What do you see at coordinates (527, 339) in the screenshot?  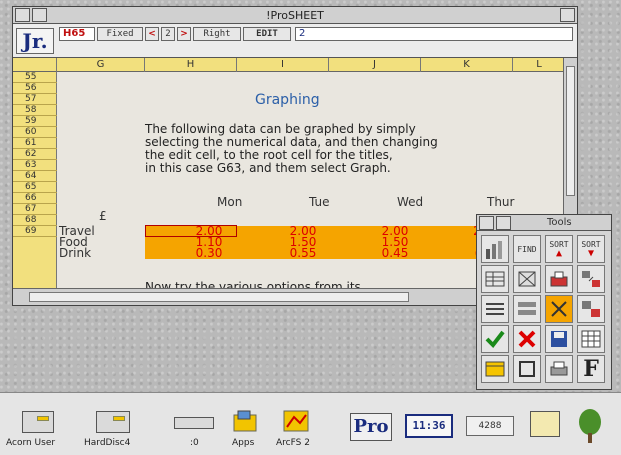 I see `cross-icon` at bounding box center [527, 339].